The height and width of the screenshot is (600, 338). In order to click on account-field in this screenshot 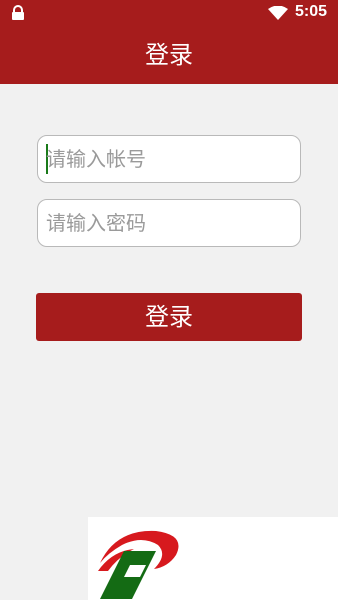, I will do `click(169, 159)`.